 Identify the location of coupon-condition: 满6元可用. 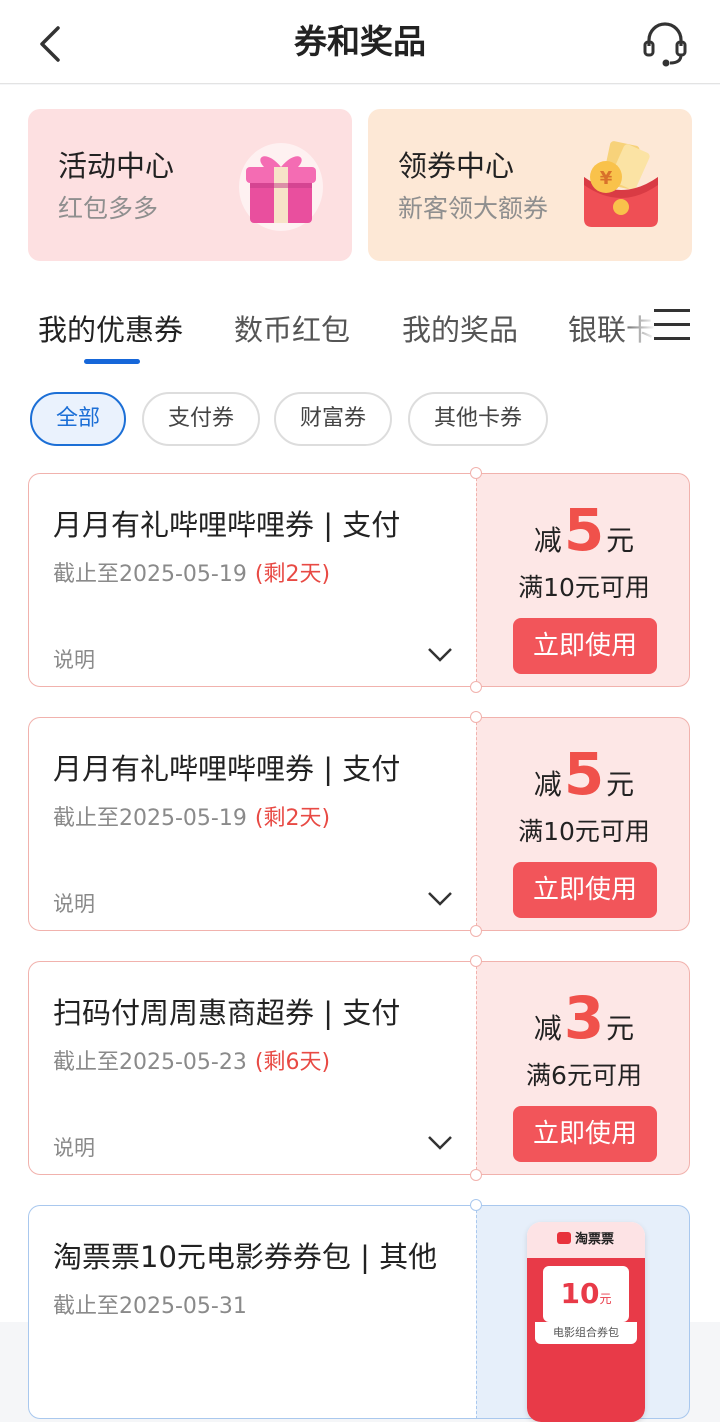
(584, 1075).